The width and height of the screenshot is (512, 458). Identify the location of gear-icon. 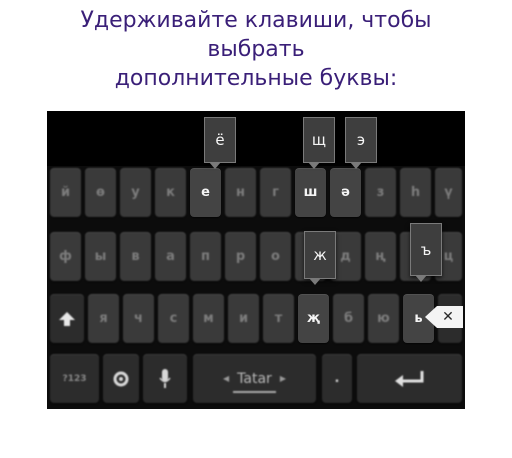
(121, 378).